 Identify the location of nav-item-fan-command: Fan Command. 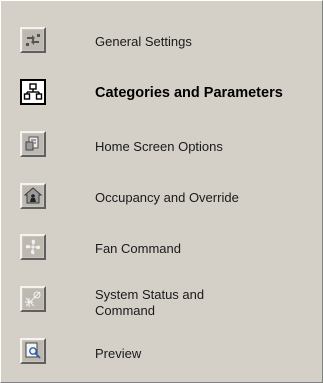
(161, 248).